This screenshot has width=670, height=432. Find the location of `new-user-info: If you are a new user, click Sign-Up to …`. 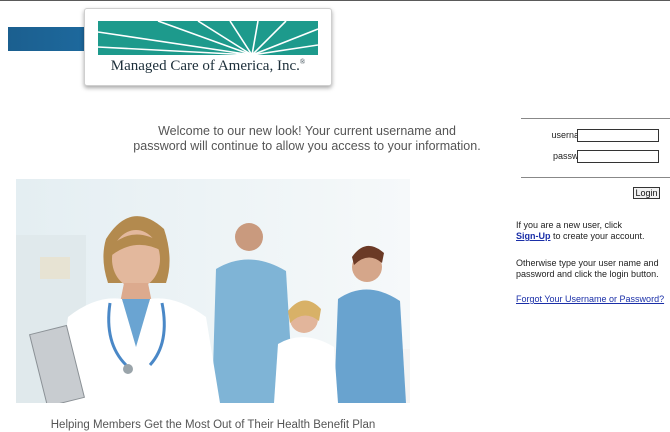

new-user-info: If you are a new user, click Sign-Up to … is located at coordinates (580, 230).